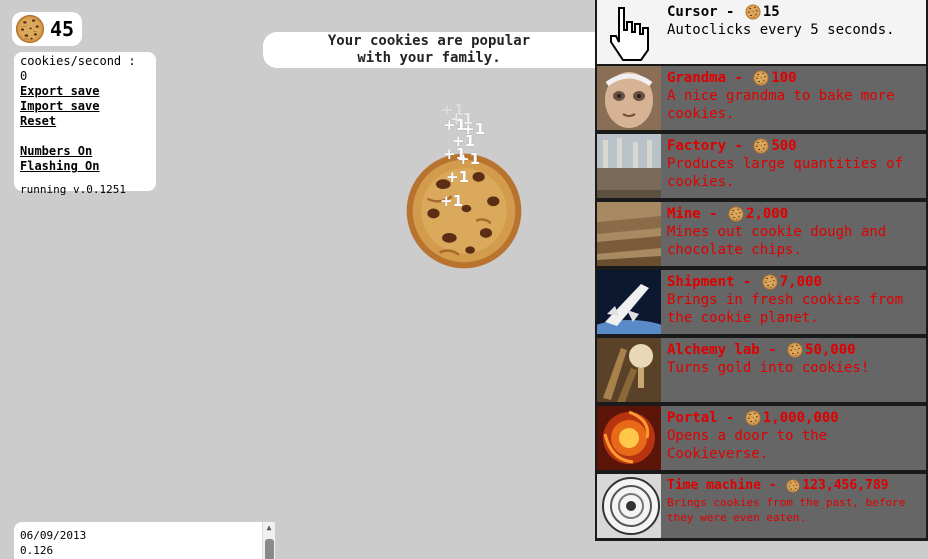 This screenshot has height=559, width=928. What do you see at coordinates (800, 418) in the screenshot?
I see `item-price: 1,000,000` at bounding box center [800, 418].